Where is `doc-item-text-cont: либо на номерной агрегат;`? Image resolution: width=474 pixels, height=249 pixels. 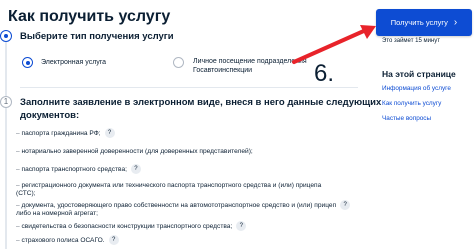 doc-item-text-cont: либо на номерной агрегат; is located at coordinates (57, 213).